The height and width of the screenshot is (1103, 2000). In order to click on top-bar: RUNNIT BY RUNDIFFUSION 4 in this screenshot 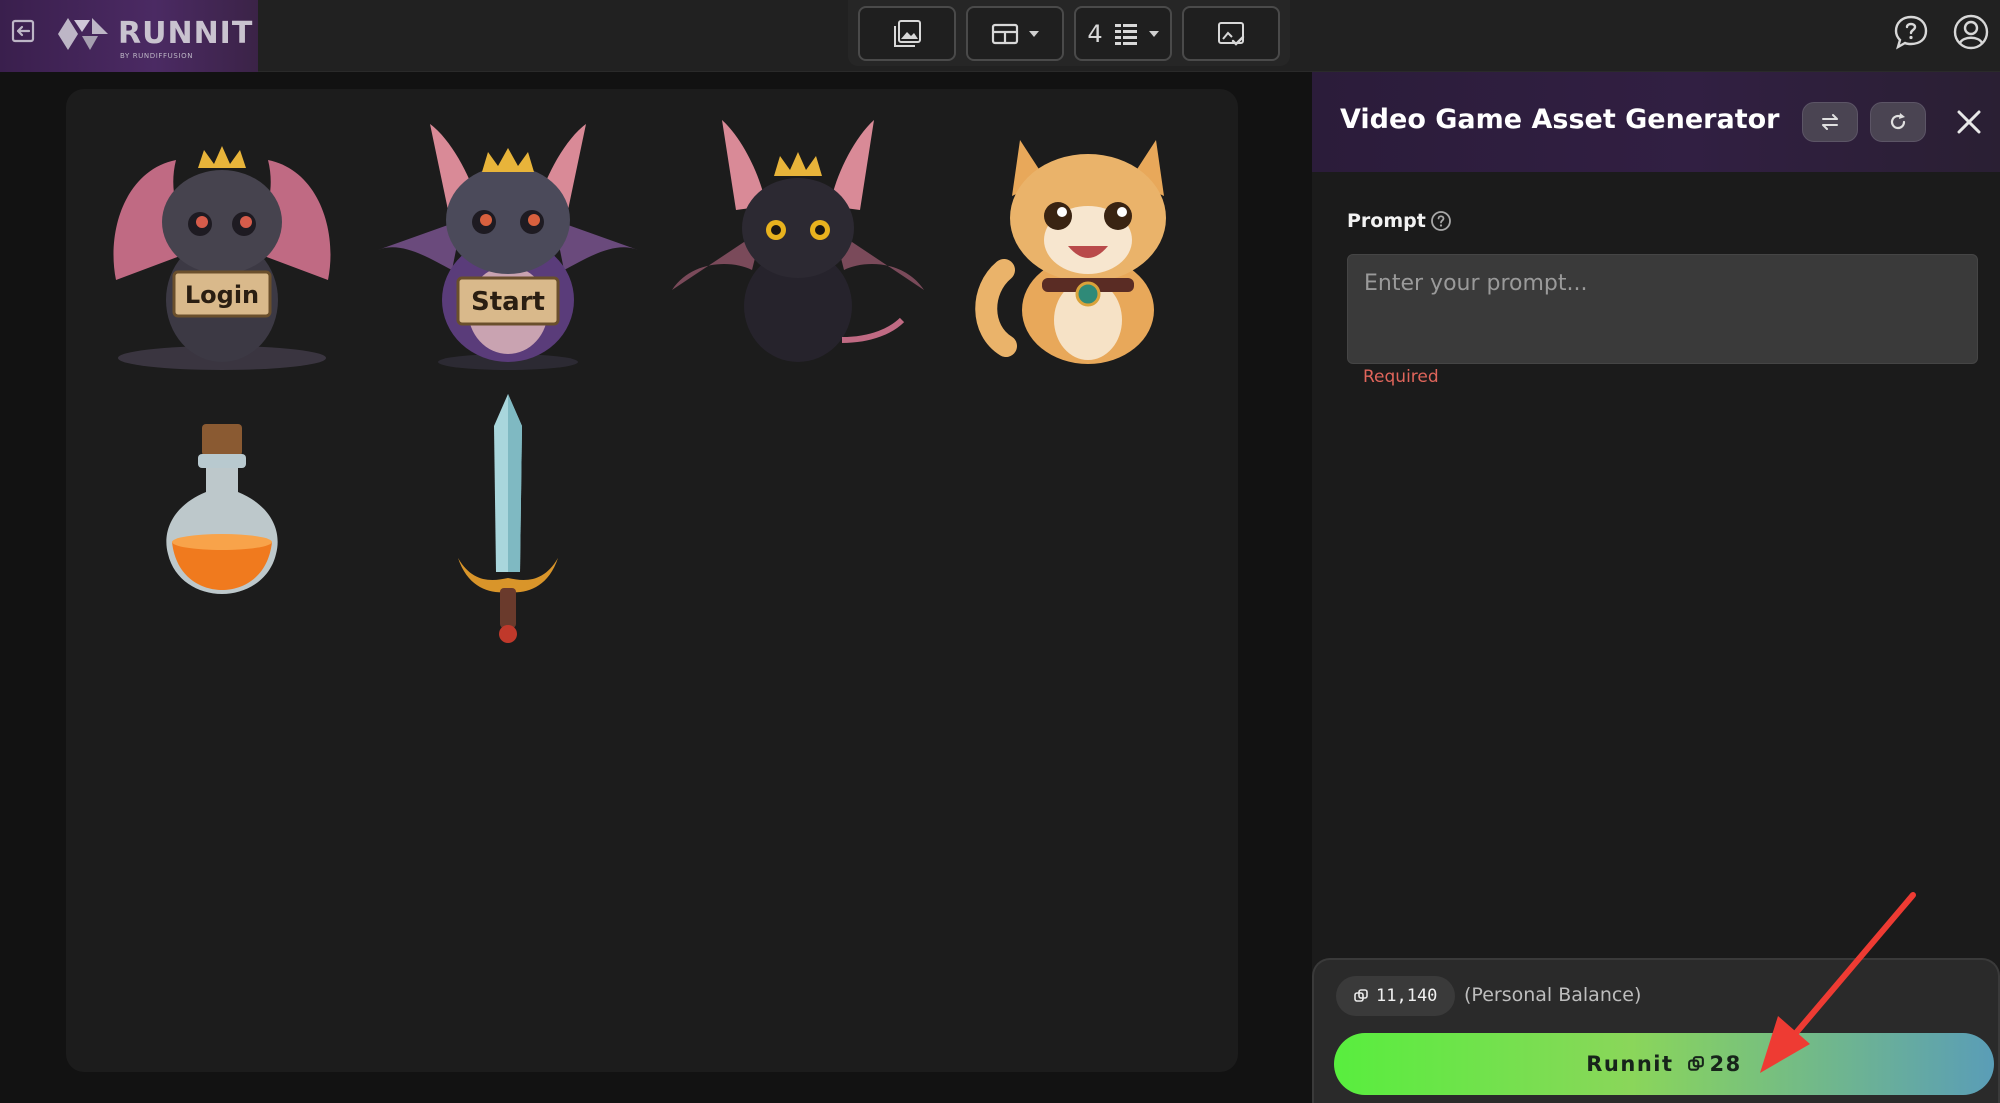, I will do `click(1000, 36)`.